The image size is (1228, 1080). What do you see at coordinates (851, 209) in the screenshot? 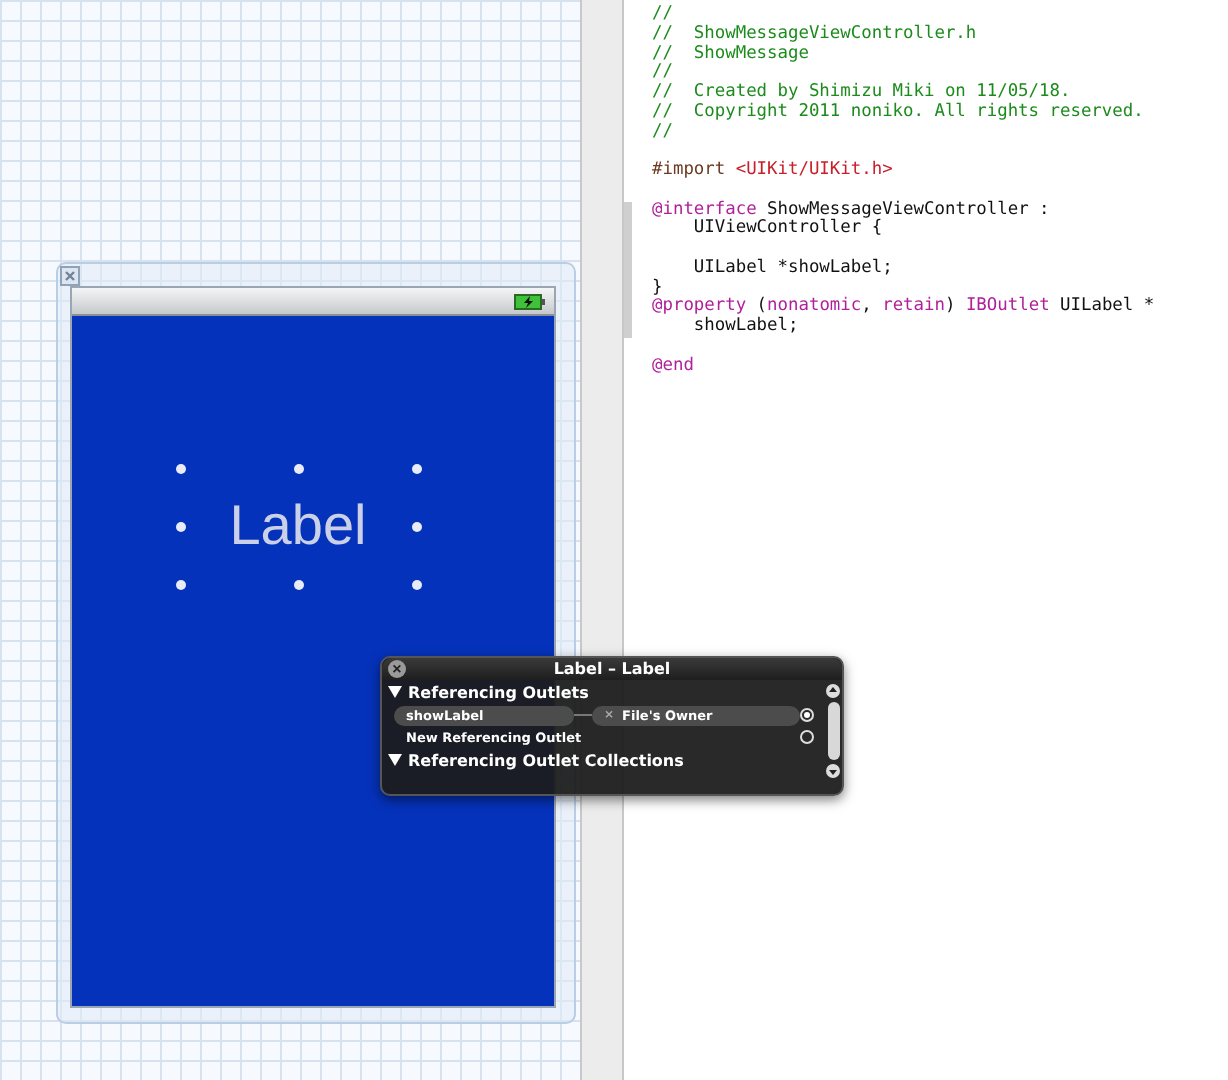
I see `code-line: @interface ShowMessageViewController :` at bounding box center [851, 209].